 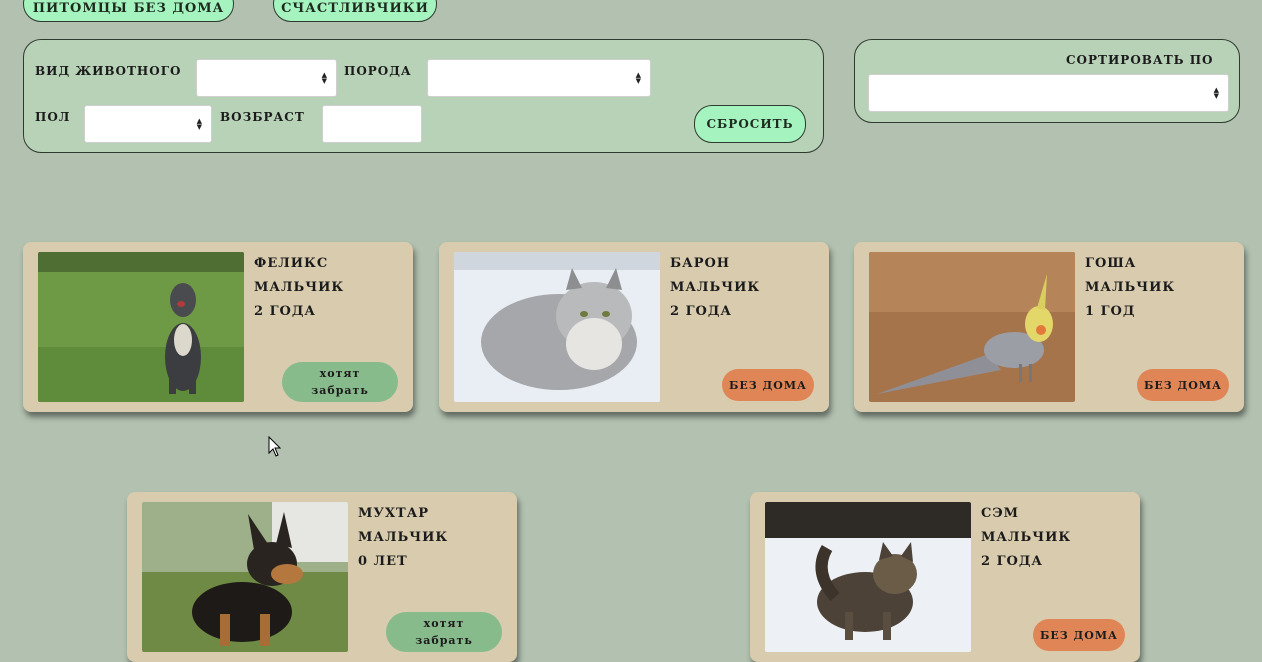 I want to click on breed-label: порода, so click(x=378, y=71).